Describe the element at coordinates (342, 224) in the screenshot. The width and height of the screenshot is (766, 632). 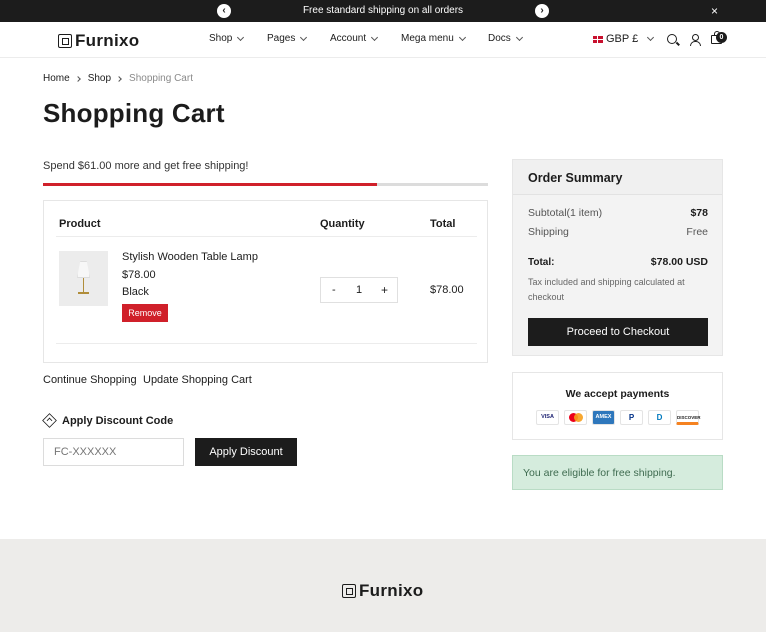
I see `column-header-quantity: Quantity` at that location.